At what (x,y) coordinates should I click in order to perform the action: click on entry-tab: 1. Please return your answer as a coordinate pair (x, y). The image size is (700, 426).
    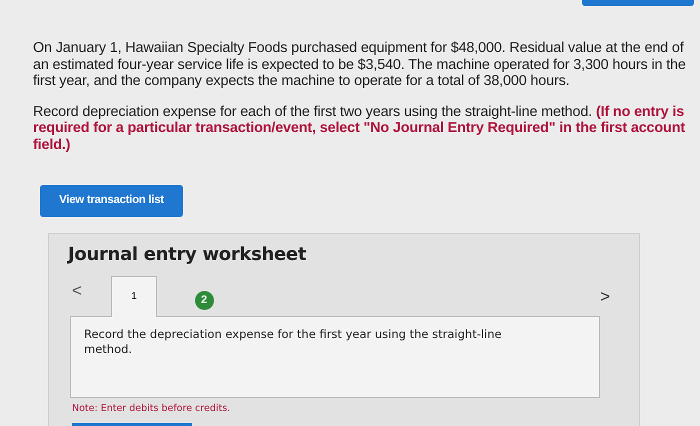
    Looking at the image, I should click on (134, 296).